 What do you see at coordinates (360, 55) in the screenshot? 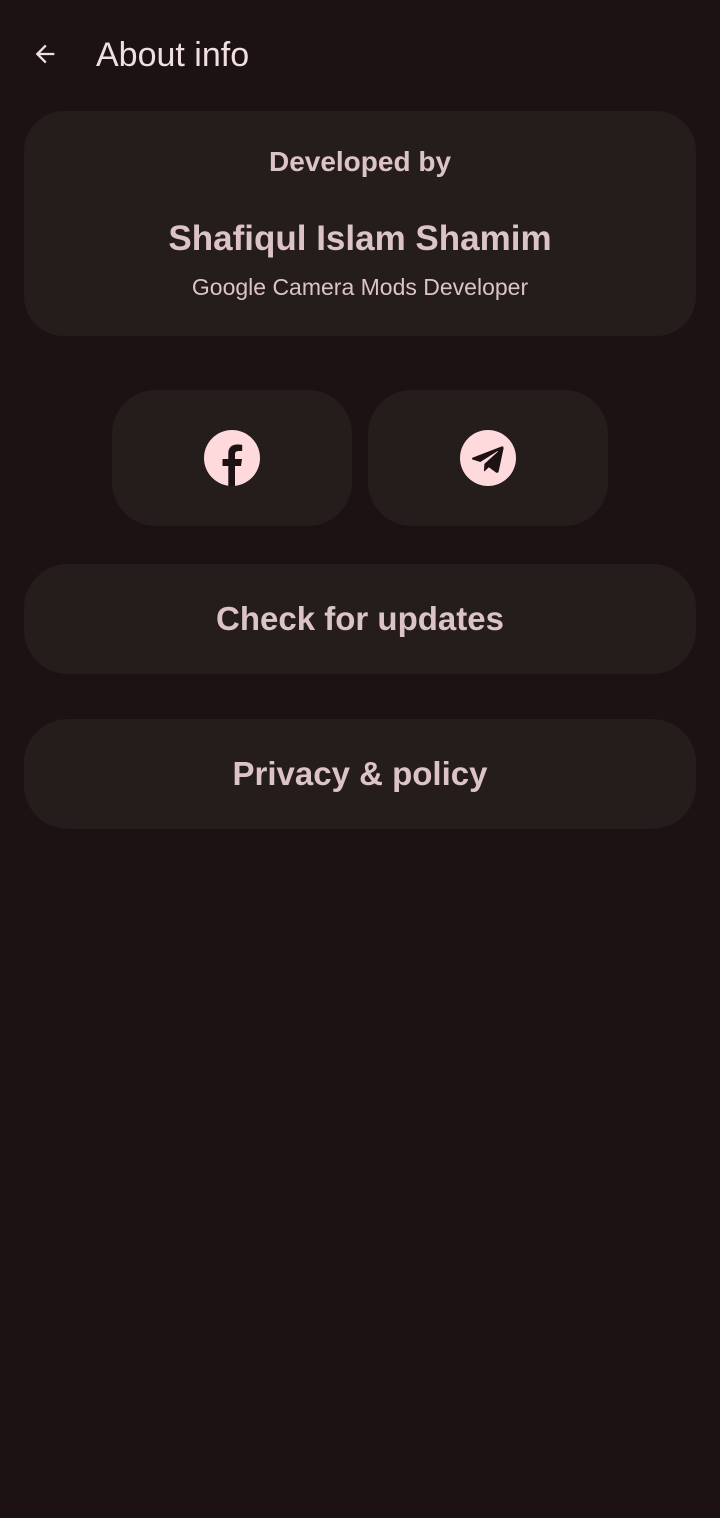
I see `app-bar: About info` at bounding box center [360, 55].